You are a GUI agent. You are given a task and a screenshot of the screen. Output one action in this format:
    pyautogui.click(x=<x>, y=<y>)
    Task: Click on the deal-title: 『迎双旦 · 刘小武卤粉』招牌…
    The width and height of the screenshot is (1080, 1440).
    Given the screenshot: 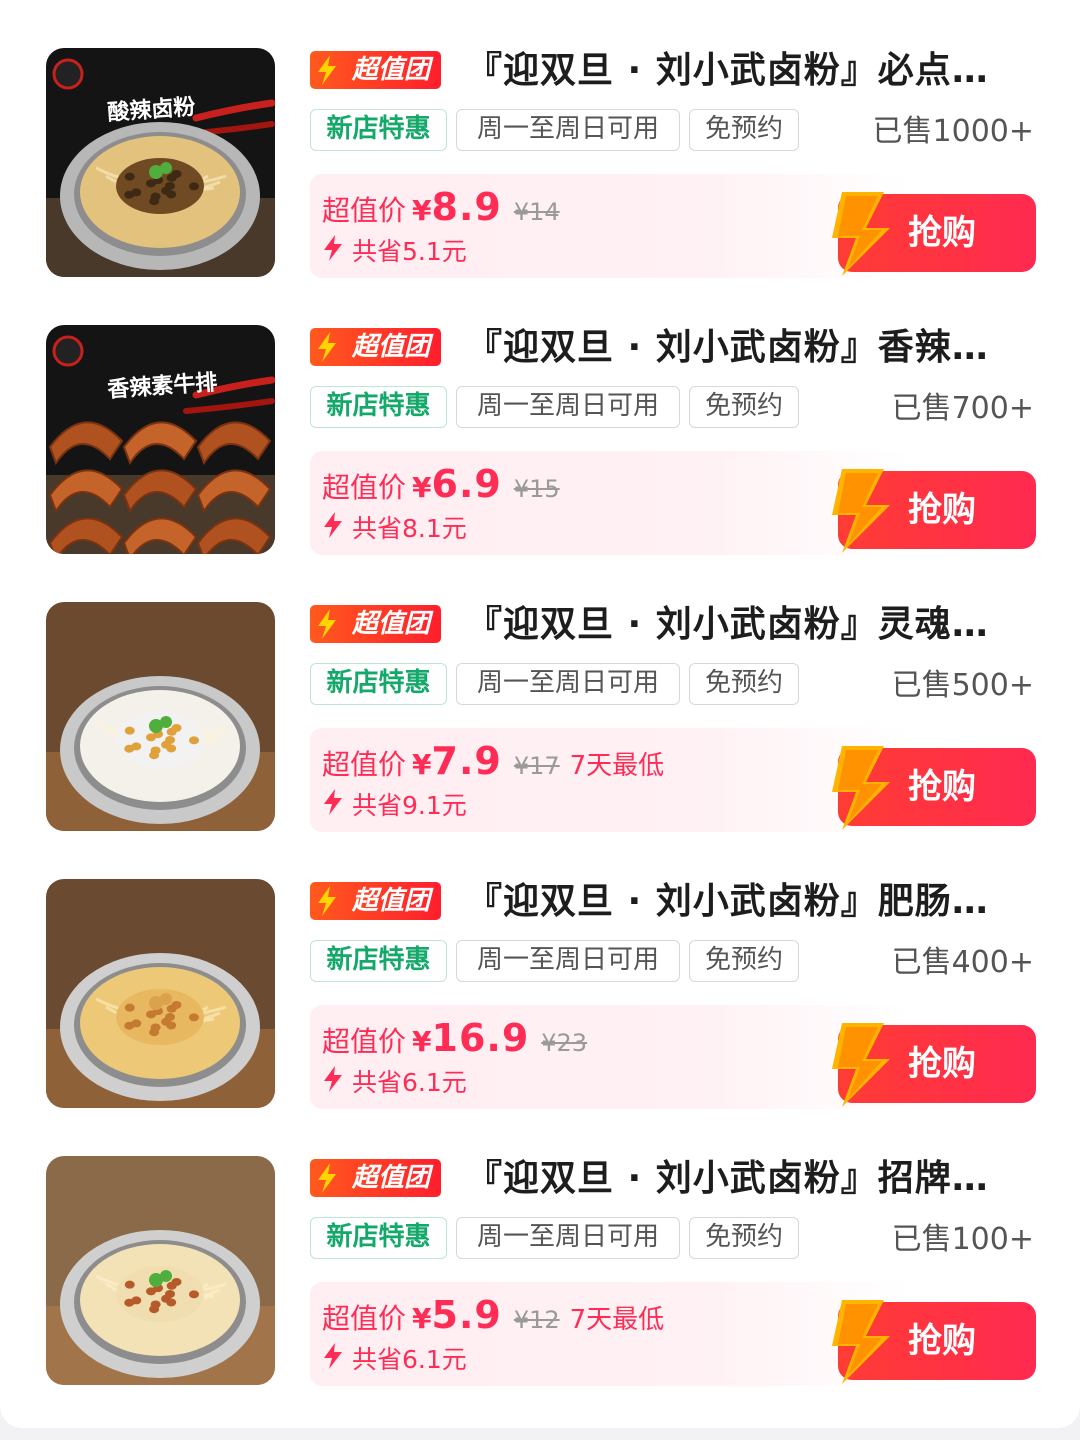 What is the action you would take?
    pyautogui.click(x=746, y=1179)
    